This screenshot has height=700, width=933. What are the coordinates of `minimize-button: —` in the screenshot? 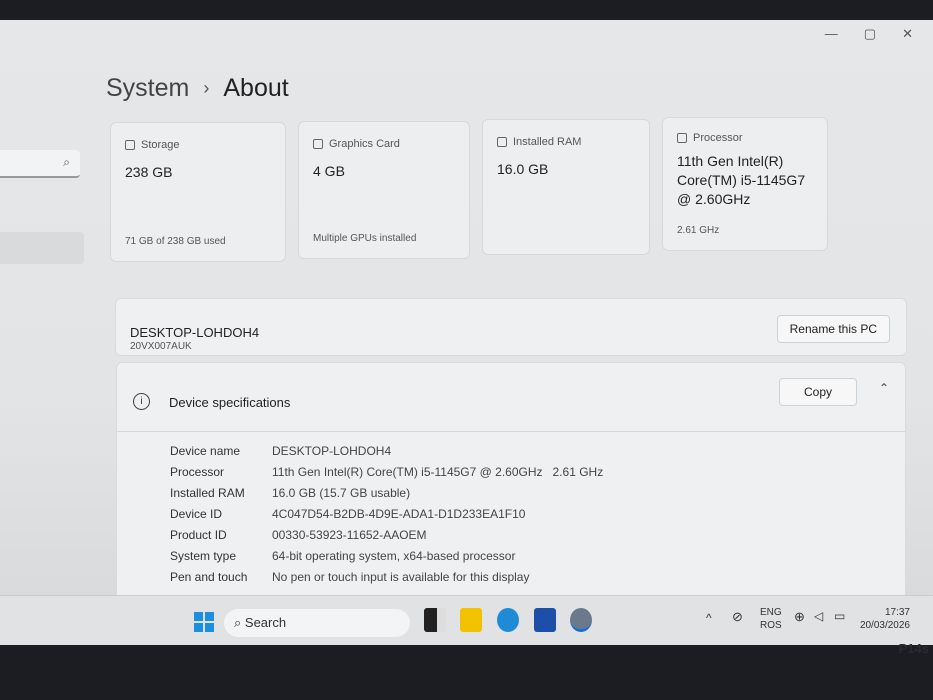 It's located at (831, 34).